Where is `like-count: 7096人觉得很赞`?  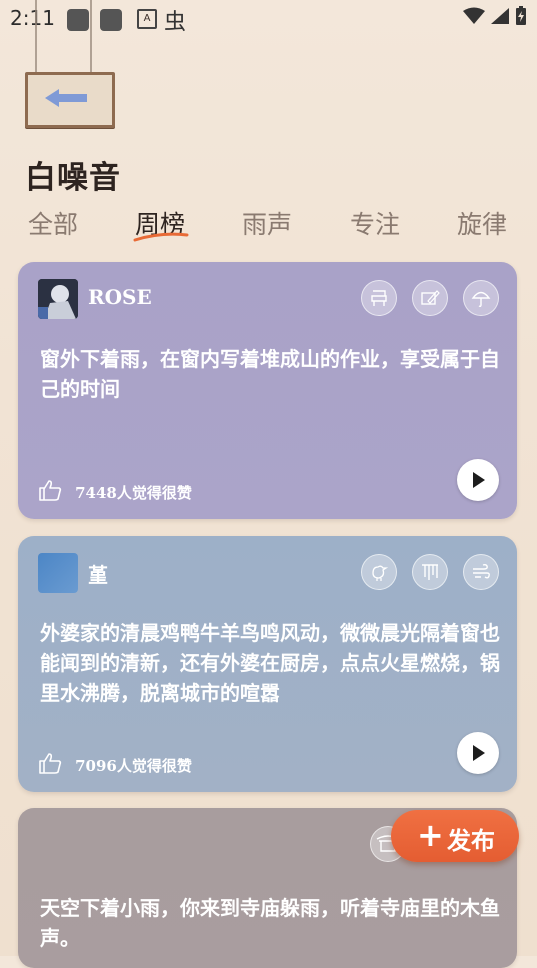 like-count: 7096人觉得很赞 is located at coordinates (133, 765).